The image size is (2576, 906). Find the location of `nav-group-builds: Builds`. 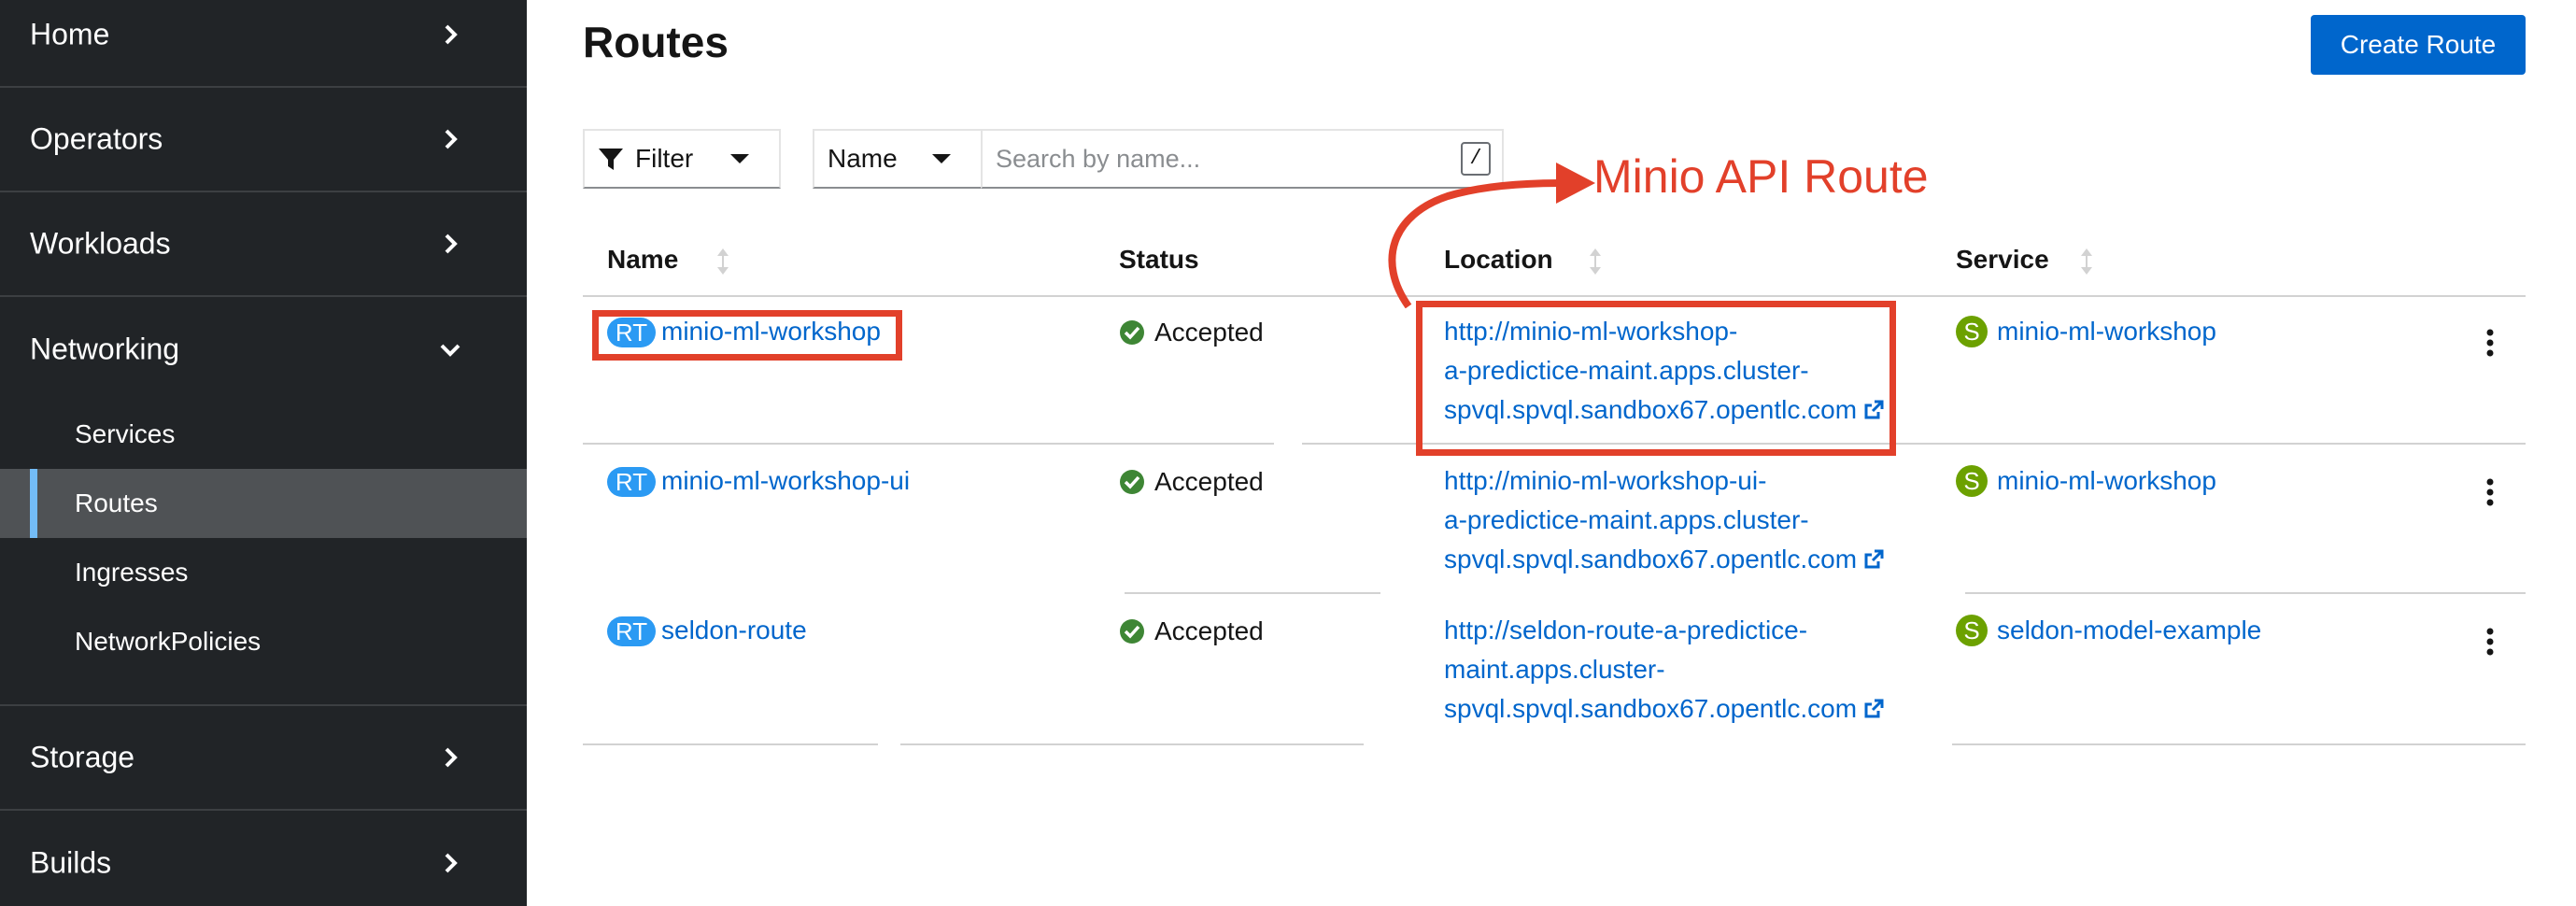

nav-group-builds: Builds is located at coordinates (263, 858).